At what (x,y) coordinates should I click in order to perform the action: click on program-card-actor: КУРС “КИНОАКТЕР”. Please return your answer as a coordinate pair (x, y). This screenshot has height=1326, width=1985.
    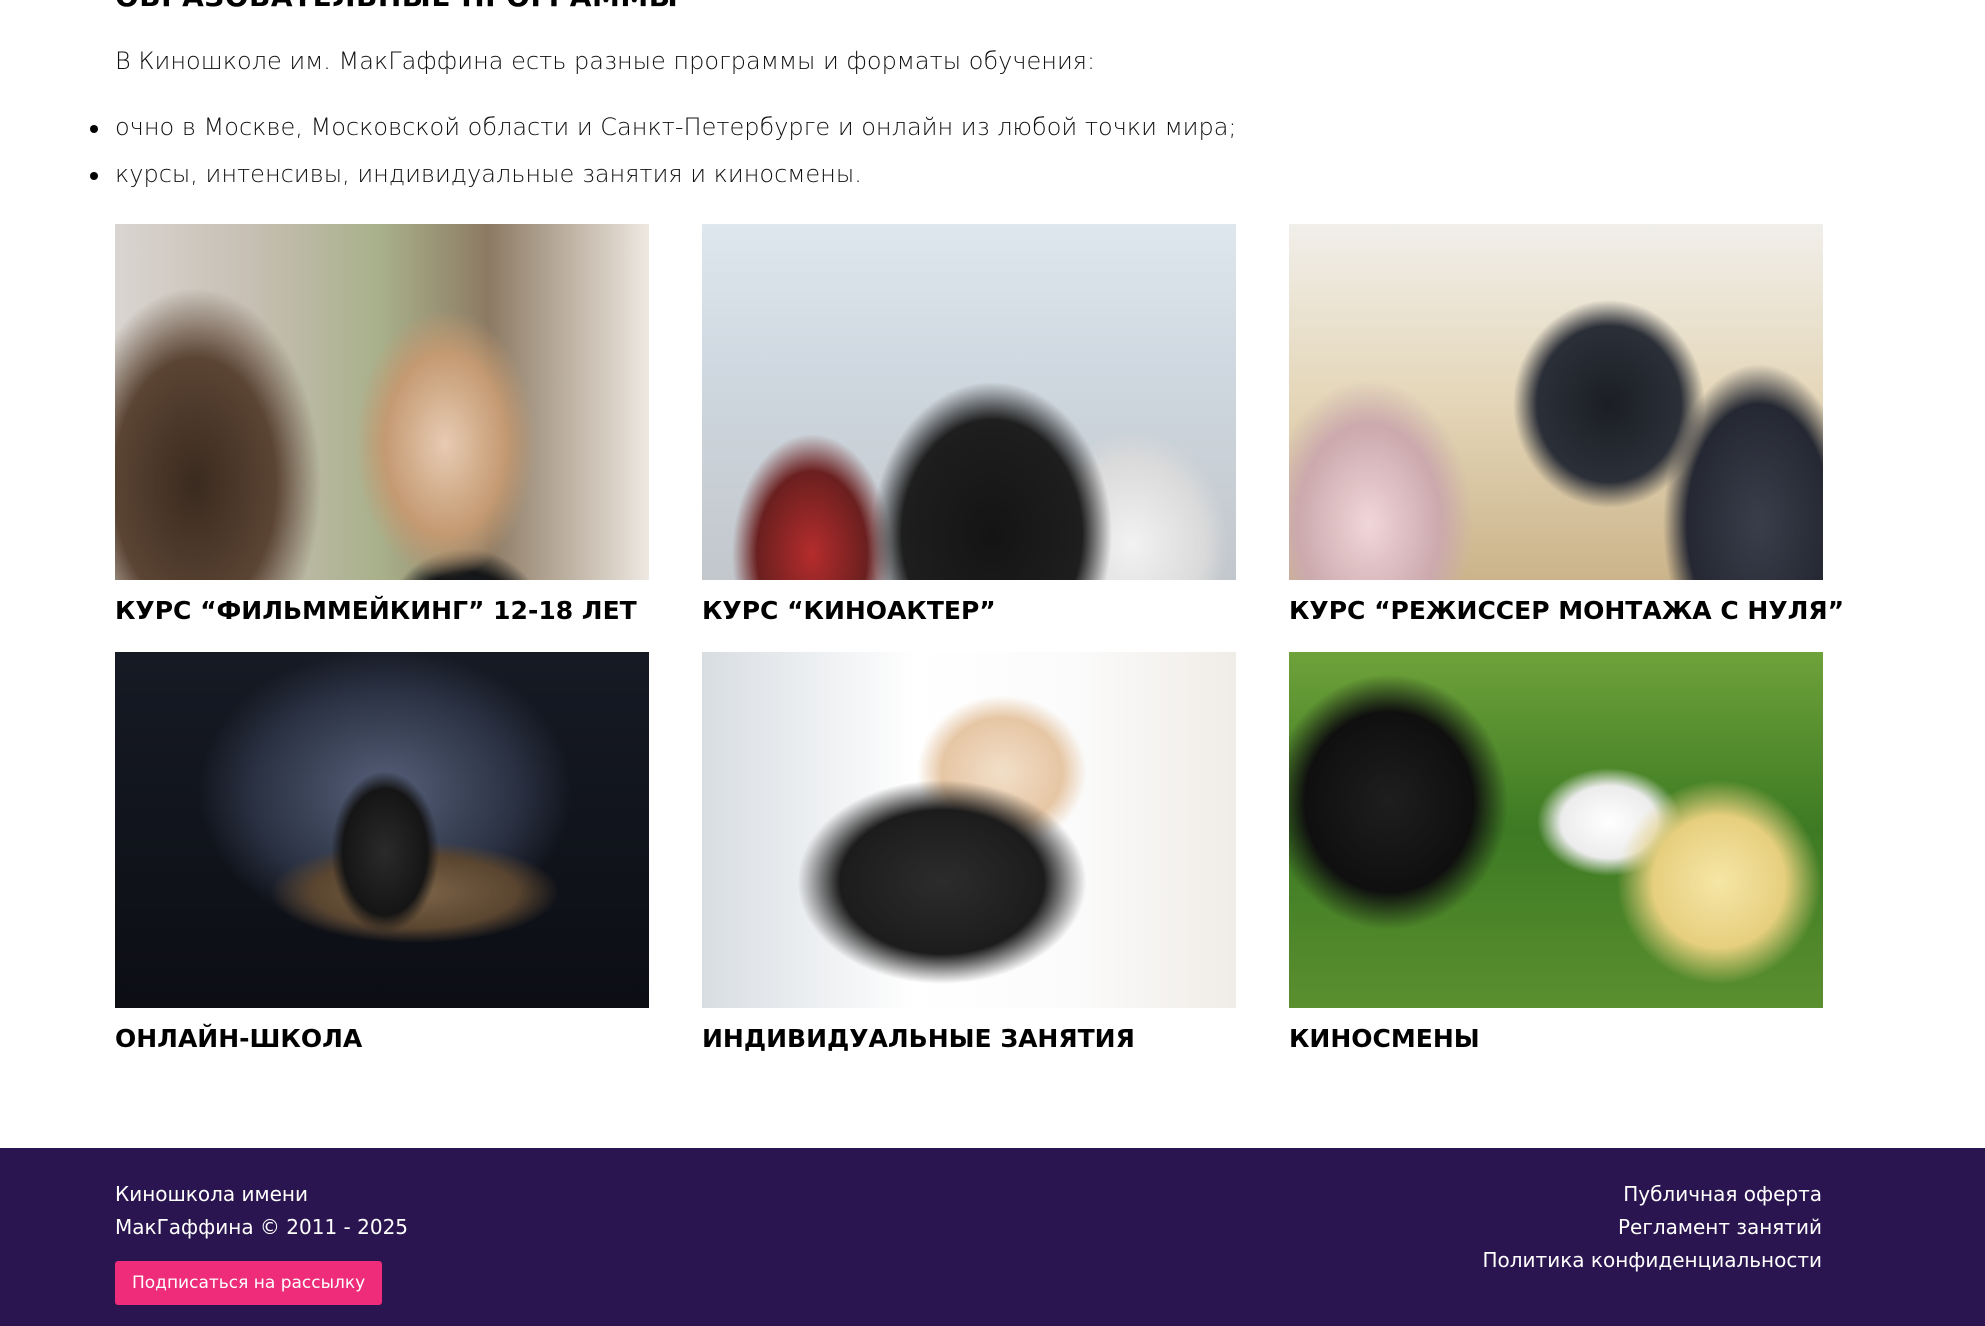
    Looking at the image, I should click on (969, 425).